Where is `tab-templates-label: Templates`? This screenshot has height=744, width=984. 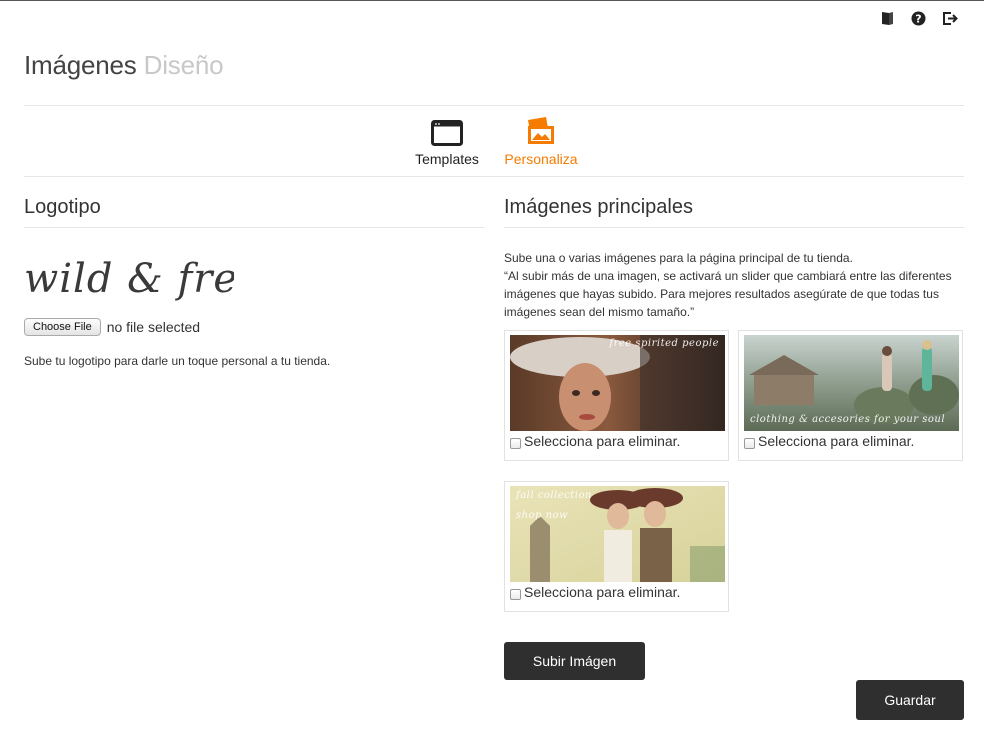
tab-templates-label: Templates is located at coordinates (447, 159).